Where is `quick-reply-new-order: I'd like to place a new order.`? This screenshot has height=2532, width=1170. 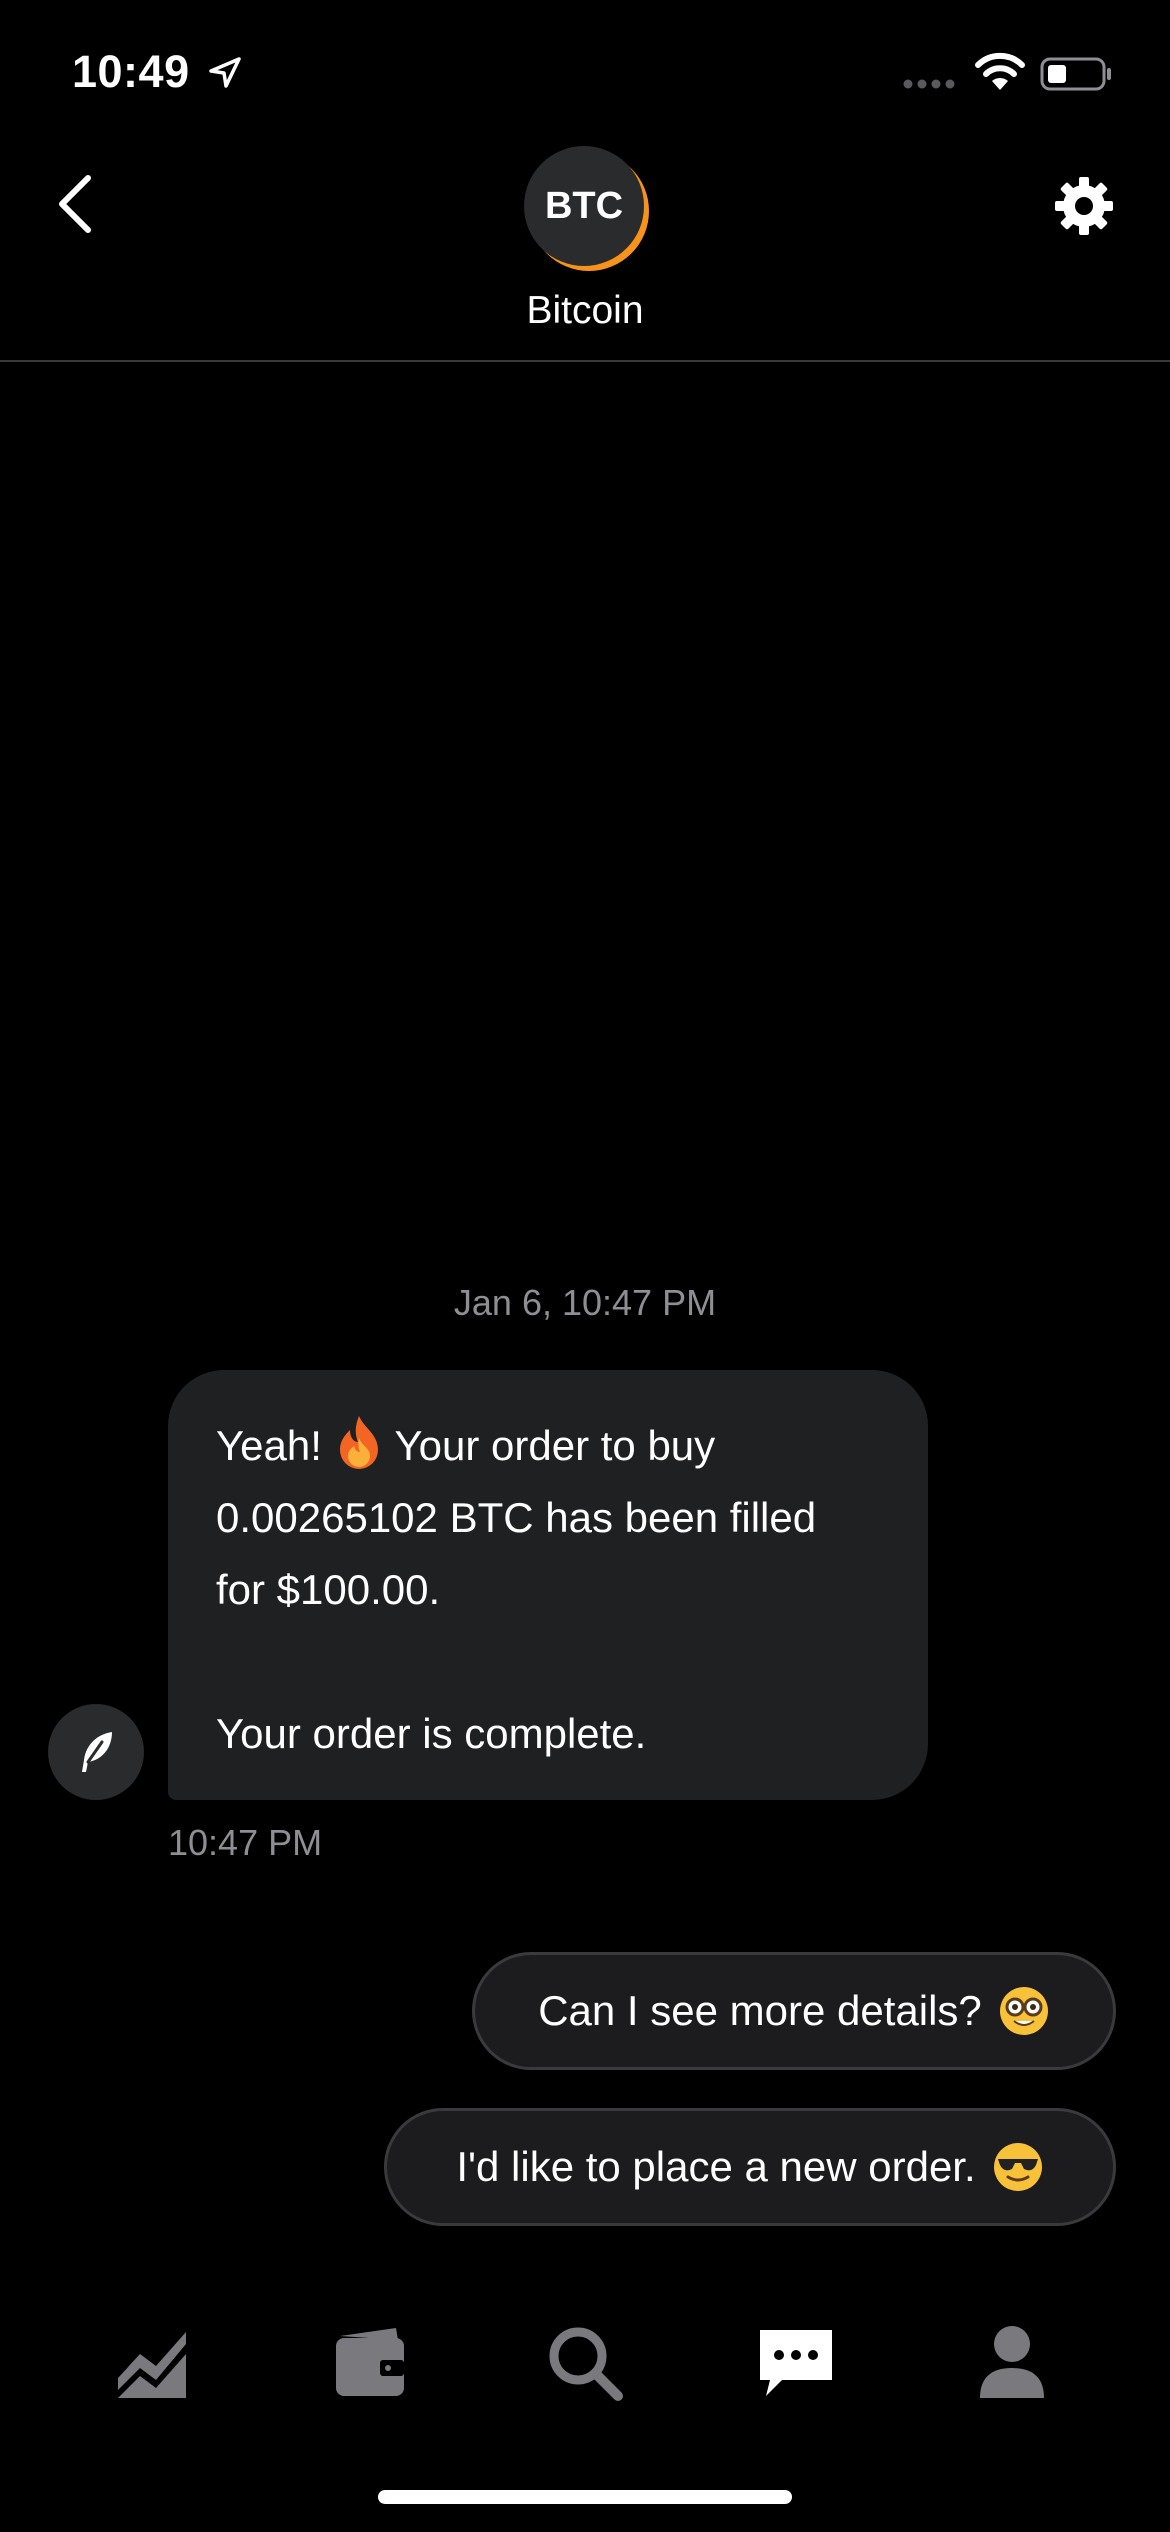 quick-reply-new-order: I'd like to place a new order. is located at coordinates (750, 2167).